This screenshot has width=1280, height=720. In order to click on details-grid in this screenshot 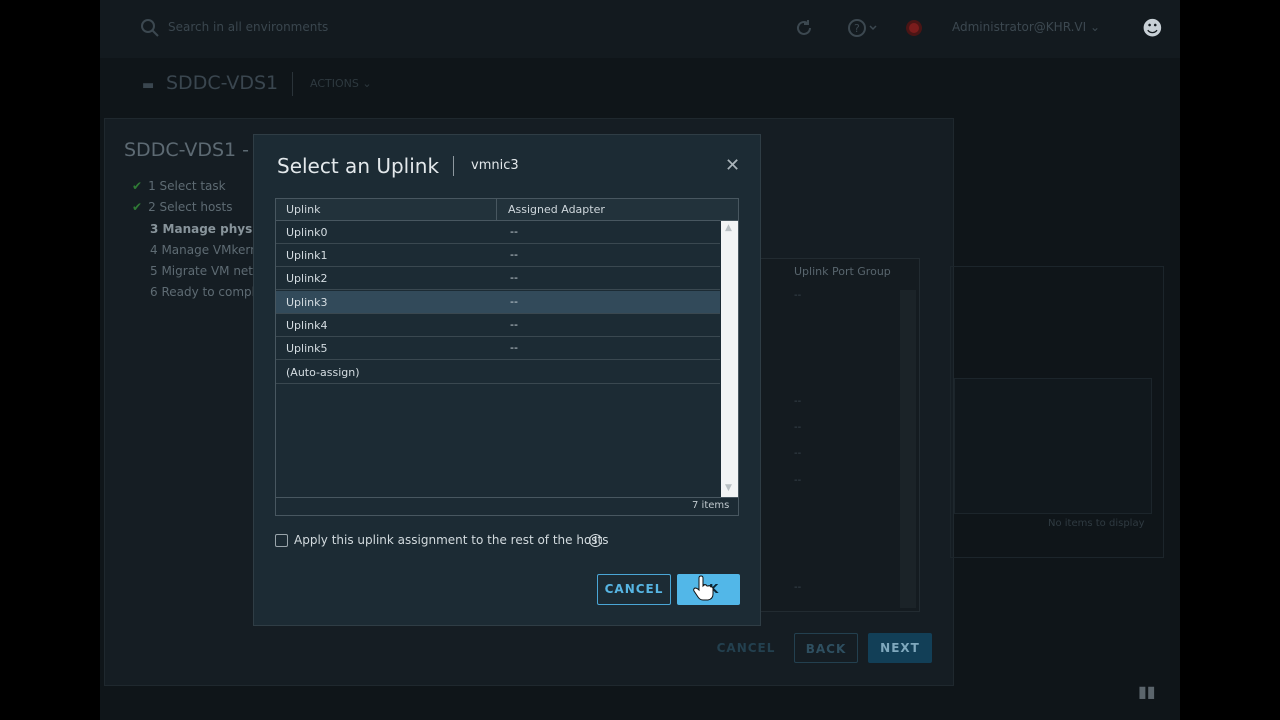, I will do `click(1053, 446)`.